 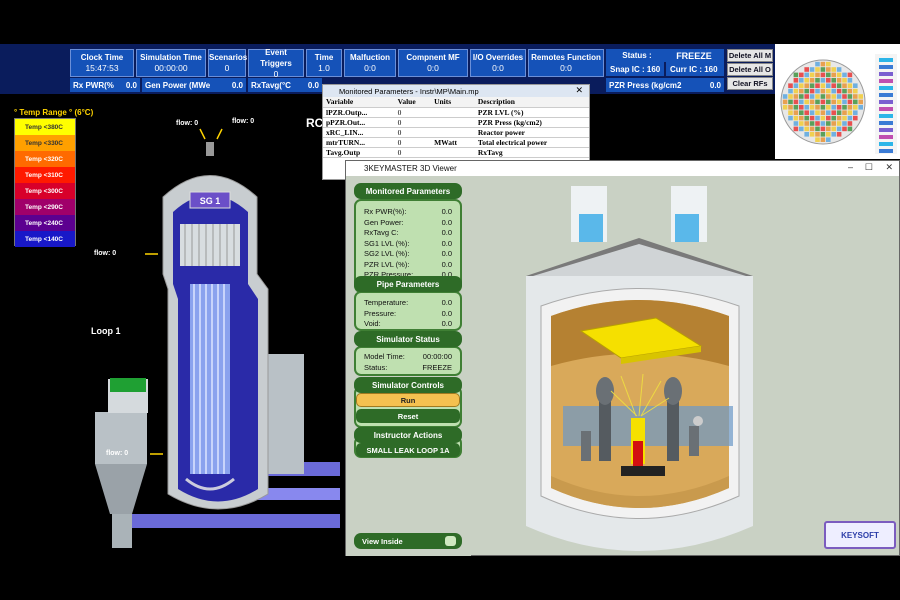 I want to click on legend-item: Temp <240C, so click(x=45, y=223).